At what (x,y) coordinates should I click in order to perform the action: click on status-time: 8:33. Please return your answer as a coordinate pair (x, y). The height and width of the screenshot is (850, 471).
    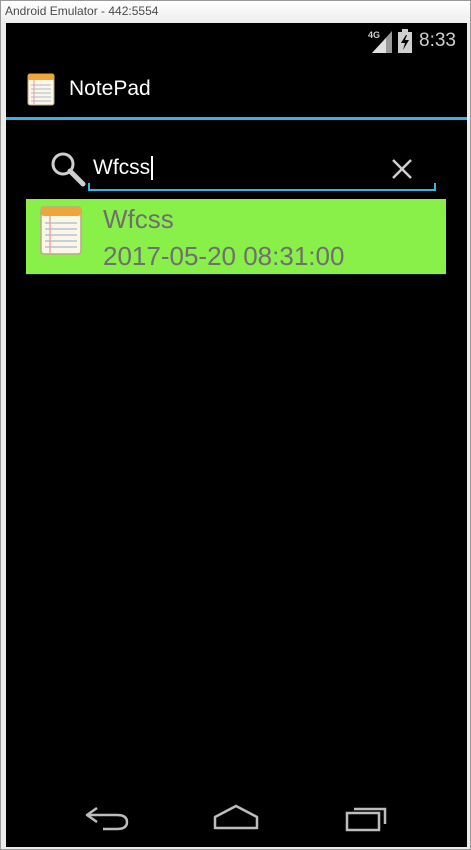
    Looking at the image, I should click on (437, 40).